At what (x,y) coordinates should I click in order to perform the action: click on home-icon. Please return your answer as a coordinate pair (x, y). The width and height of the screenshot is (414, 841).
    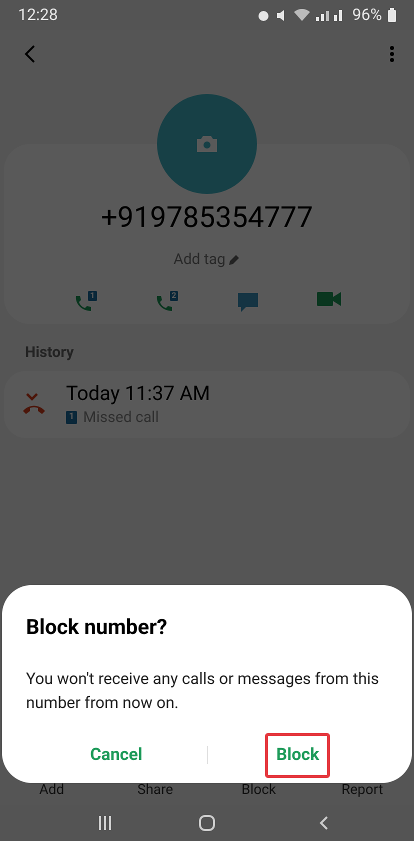
    Looking at the image, I should click on (207, 823).